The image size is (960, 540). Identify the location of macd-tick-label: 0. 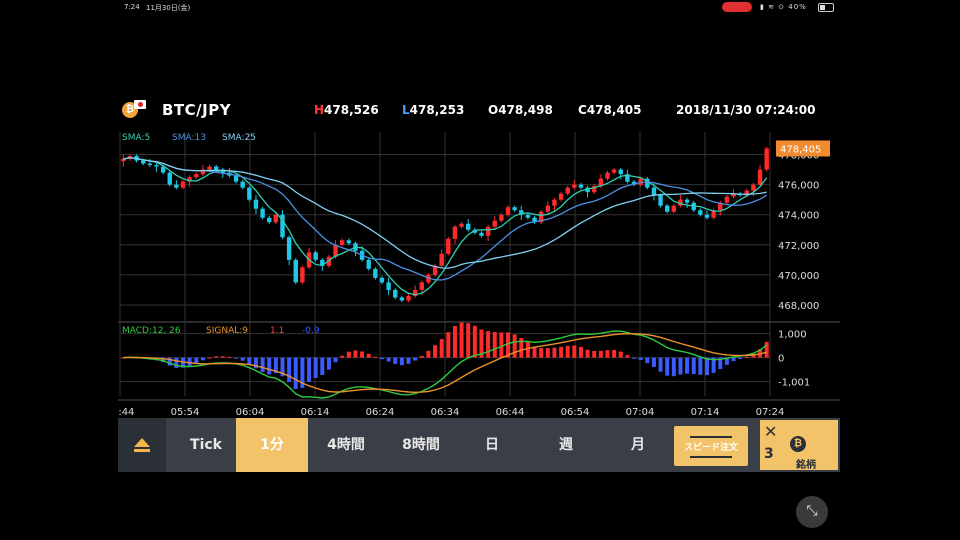
(781, 359).